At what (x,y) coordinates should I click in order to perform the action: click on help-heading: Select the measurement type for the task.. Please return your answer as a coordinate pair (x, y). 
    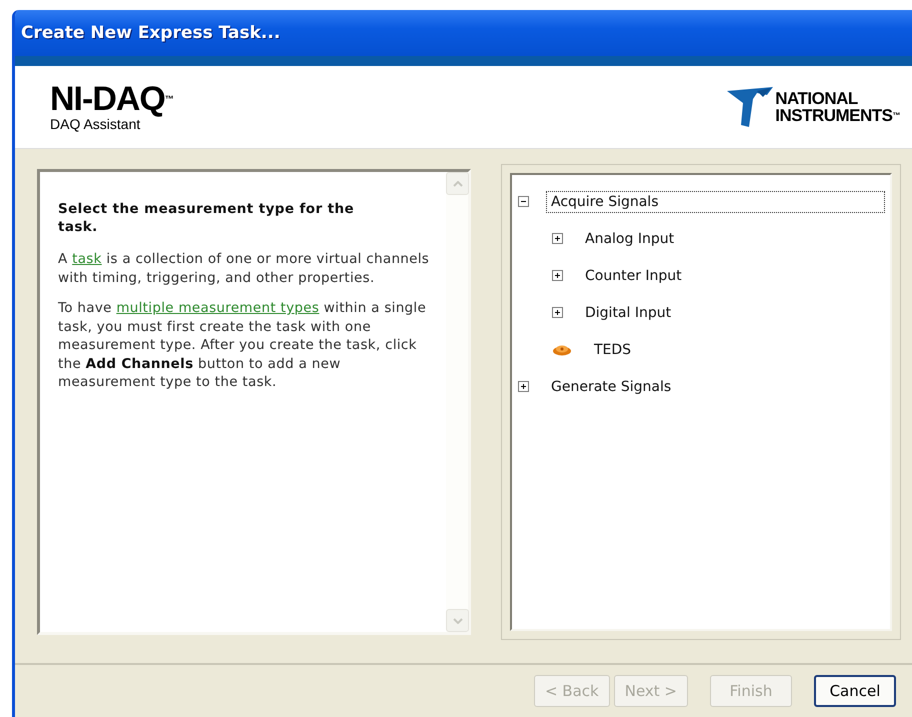
    Looking at the image, I should click on (207, 218).